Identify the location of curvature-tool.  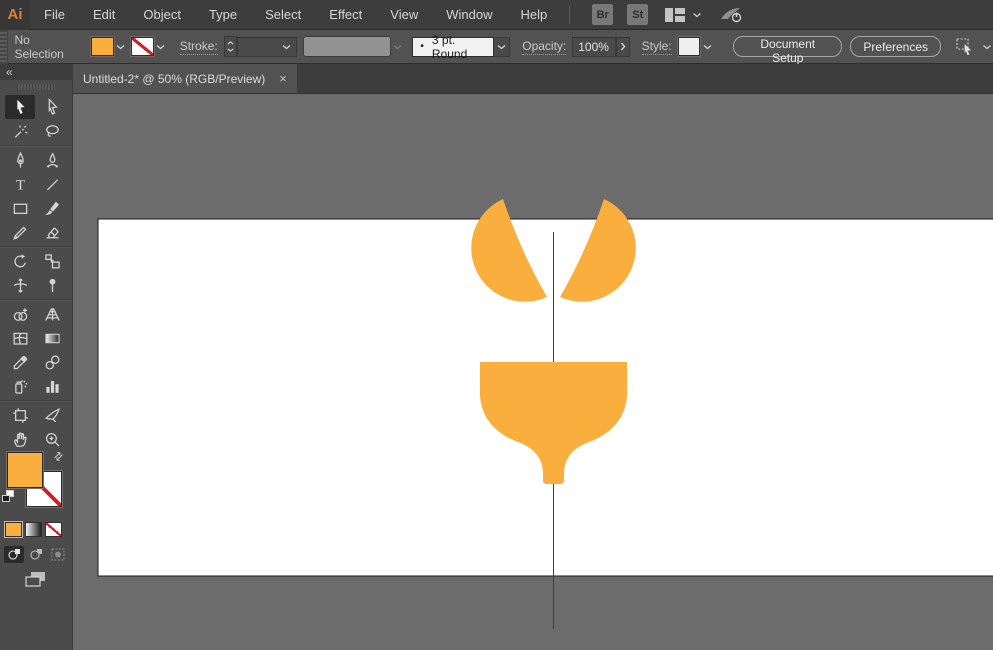
(52, 160).